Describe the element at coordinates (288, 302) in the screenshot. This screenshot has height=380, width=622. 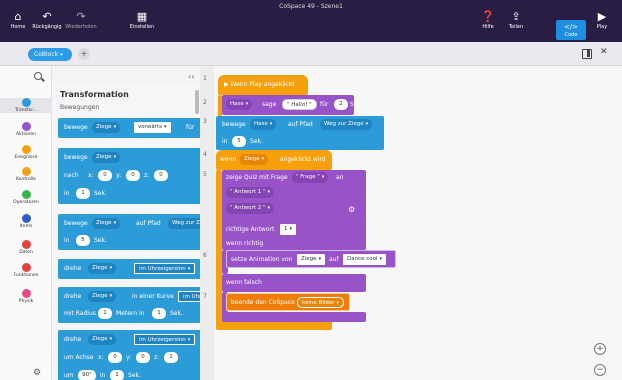
I see `end-cospace-block: beende den CoSpace keine Bilder ▾` at that location.